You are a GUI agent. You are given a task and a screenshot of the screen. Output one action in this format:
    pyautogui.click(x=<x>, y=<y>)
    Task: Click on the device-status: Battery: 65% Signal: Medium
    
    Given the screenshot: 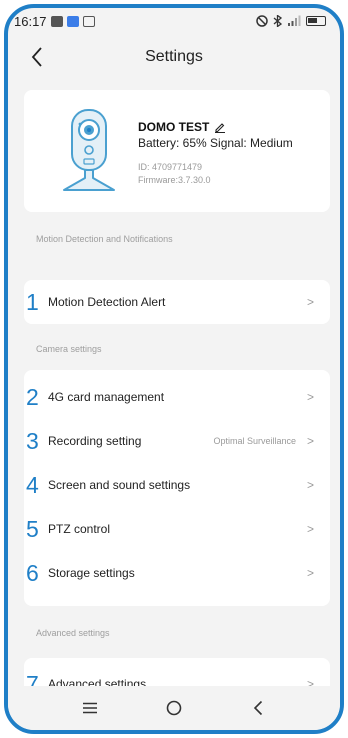 What is the action you would take?
    pyautogui.click(x=215, y=143)
    